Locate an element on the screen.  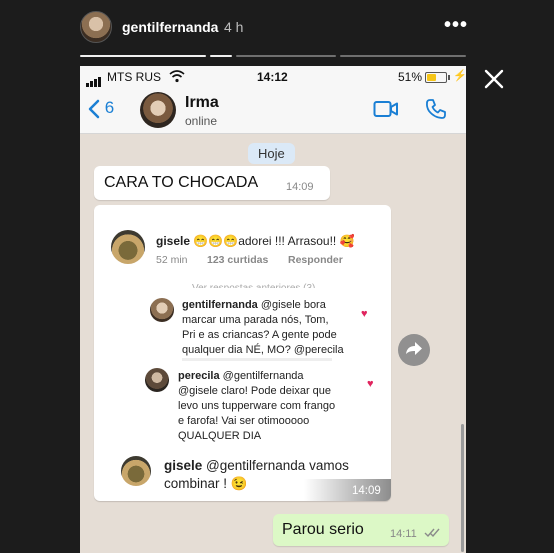
story-username: gentilfernanda is located at coordinates (170, 27).